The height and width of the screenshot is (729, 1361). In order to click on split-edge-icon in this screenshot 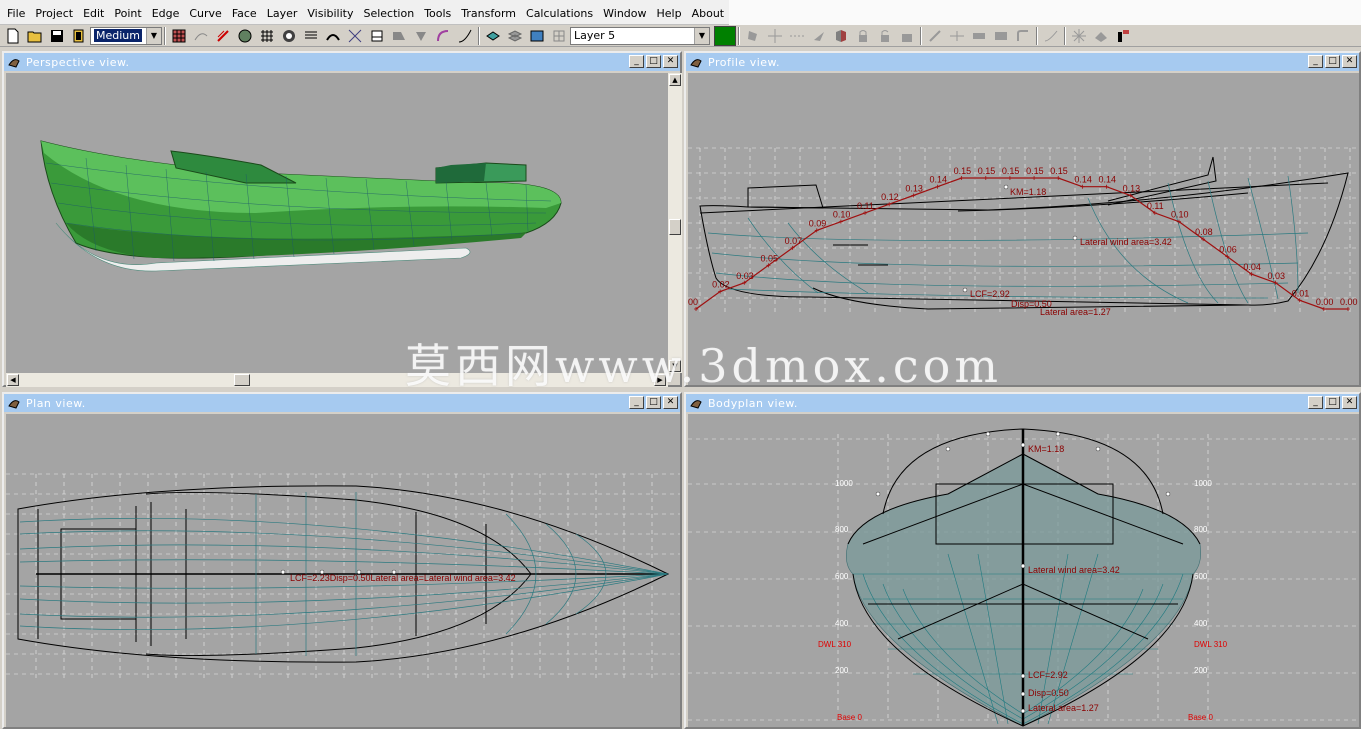, I will do `click(957, 36)`.